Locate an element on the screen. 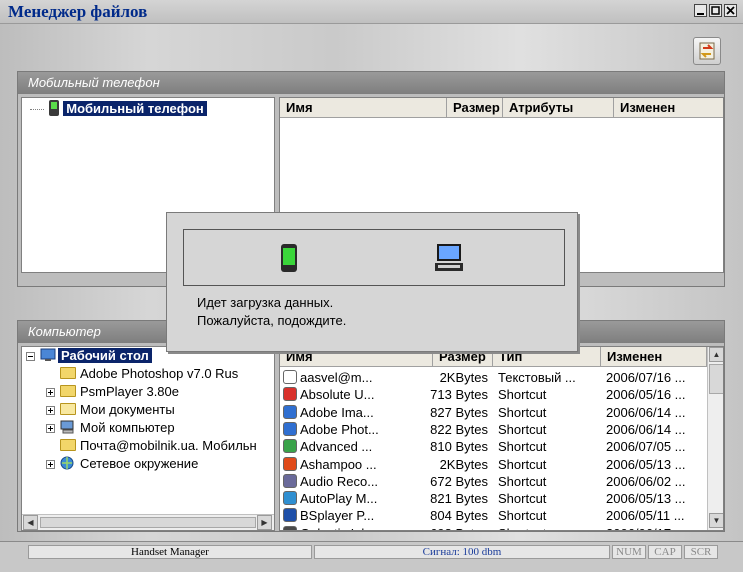  phone-col-size: Размер is located at coordinates (475, 108).